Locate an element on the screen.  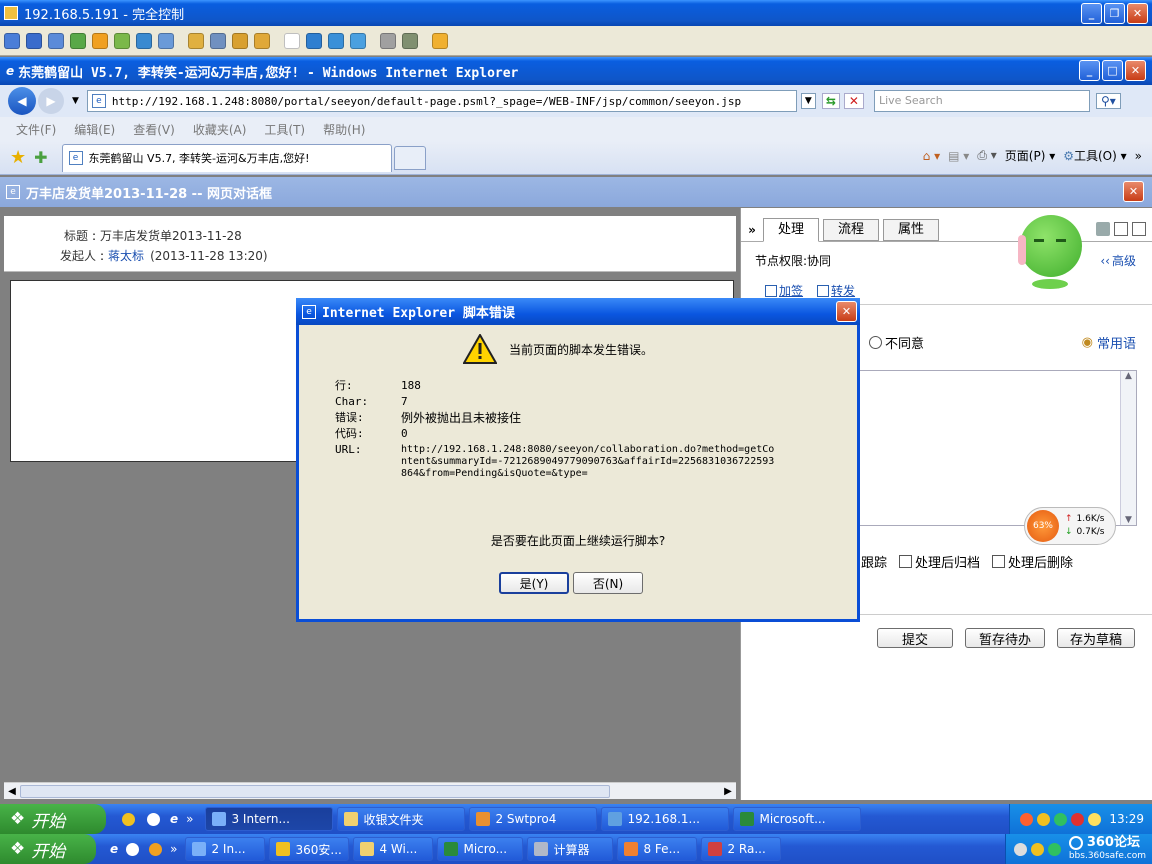
ie-minimize-button: _ is located at coordinates (1089, 70).